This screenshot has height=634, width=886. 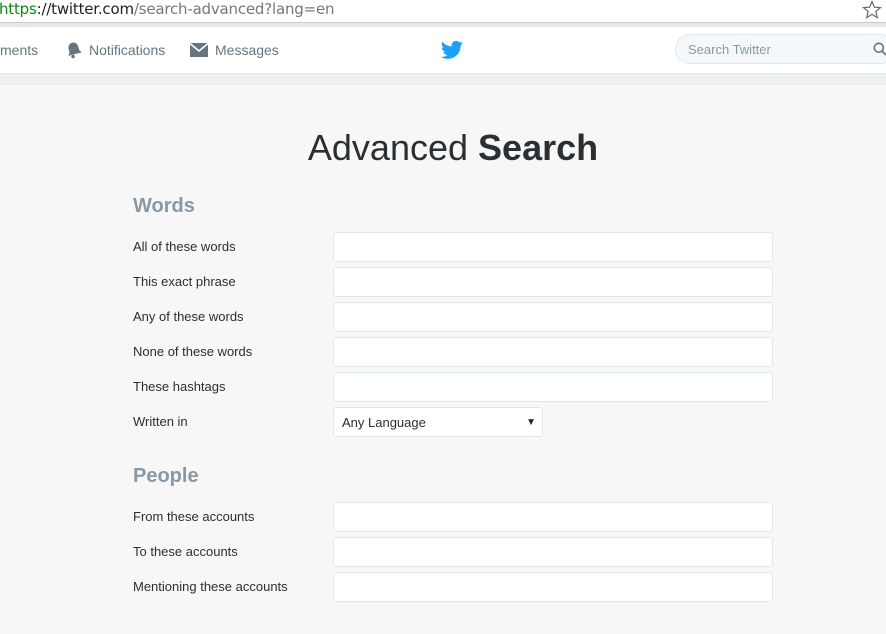 I want to click on nav-item-label: Notifications, so click(x=127, y=50).